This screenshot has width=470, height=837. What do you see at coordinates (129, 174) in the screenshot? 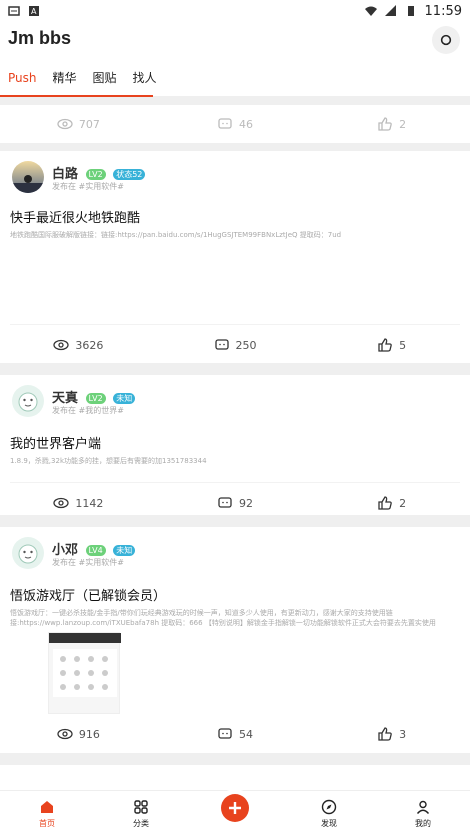
I see `status-badge: 状态52` at bounding box center [129, 174].